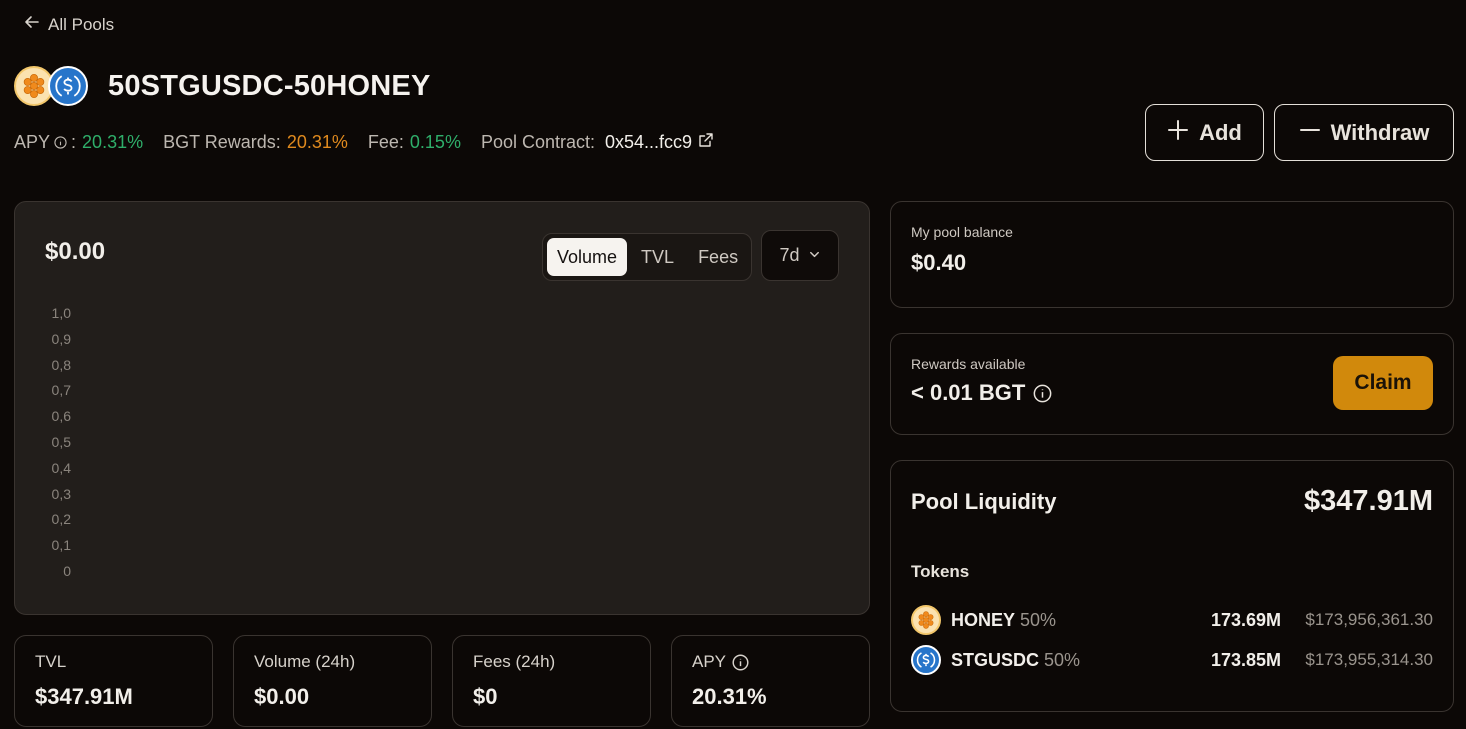 This screenshot has height=729, width=1466. I want to click on external-link-icon, so click(706, 142).